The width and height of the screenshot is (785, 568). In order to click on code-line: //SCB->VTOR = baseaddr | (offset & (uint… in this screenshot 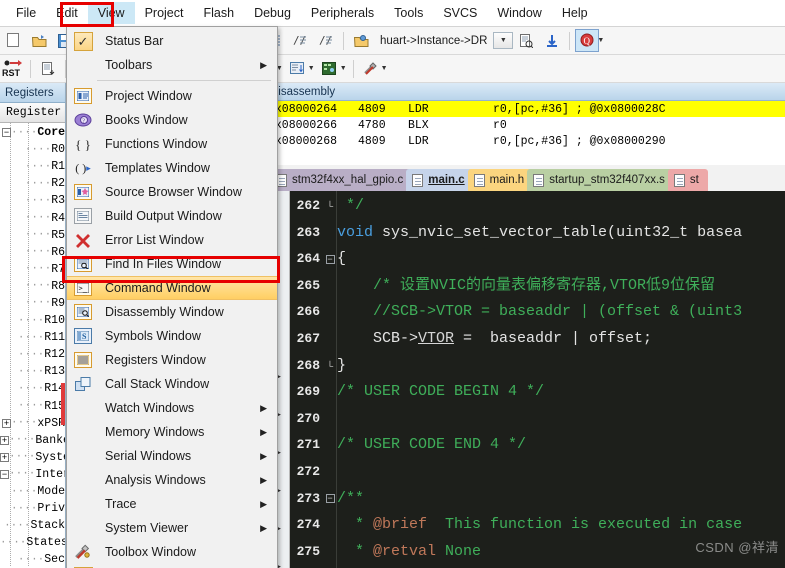, I will do `click(561, 312)`.